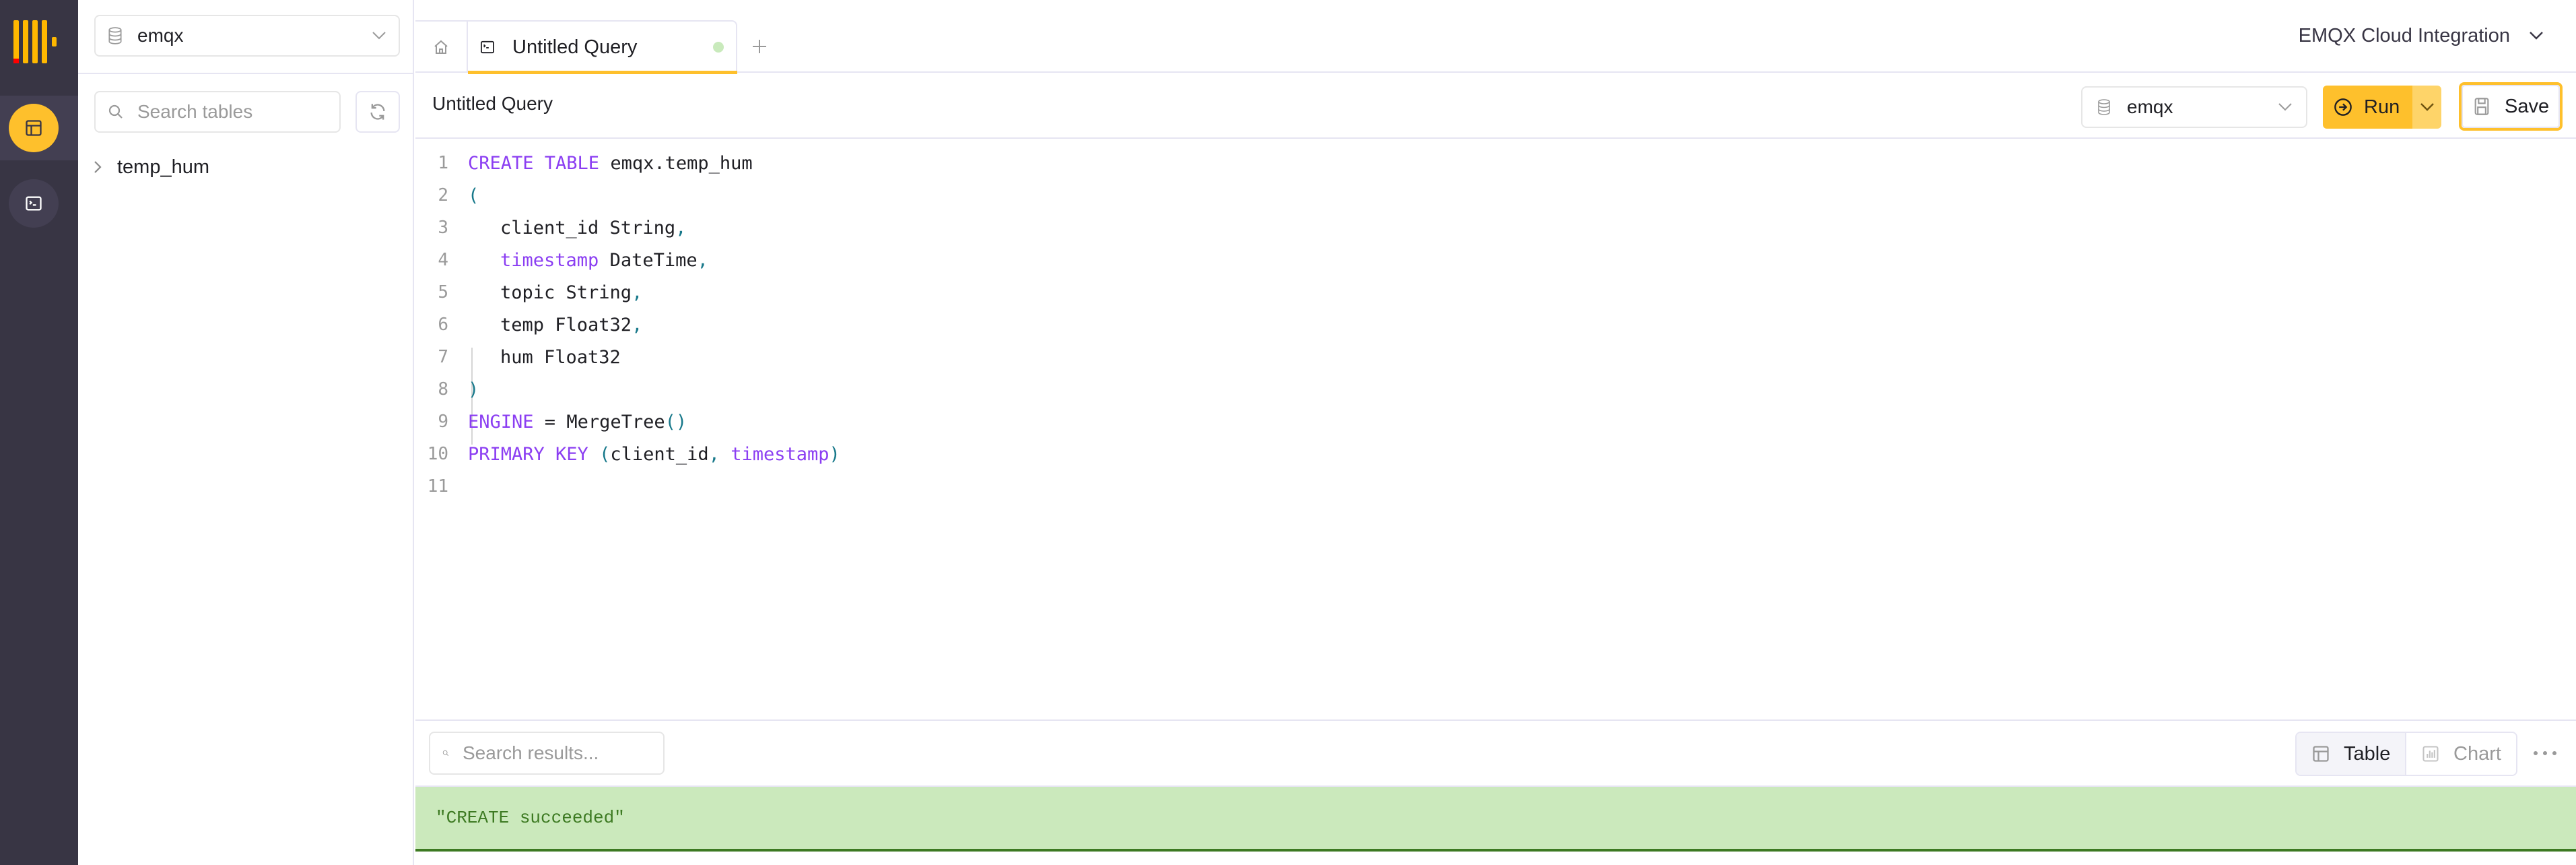  What do you see at coordinates (231, 112) in the screenshot?
I see `search-tables-input` at bounding box center [231, 112].